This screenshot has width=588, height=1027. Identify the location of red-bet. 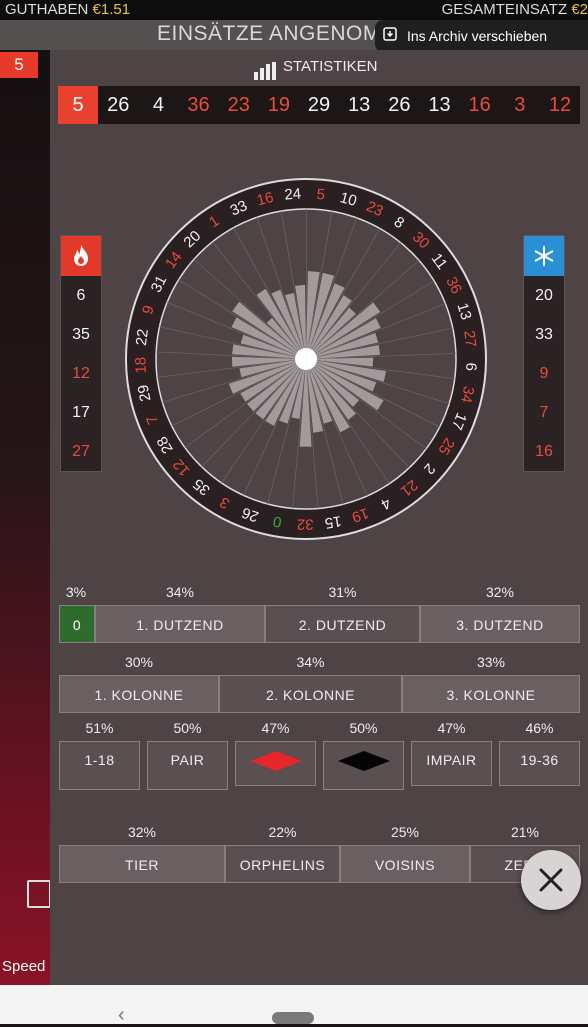
(275, 763).